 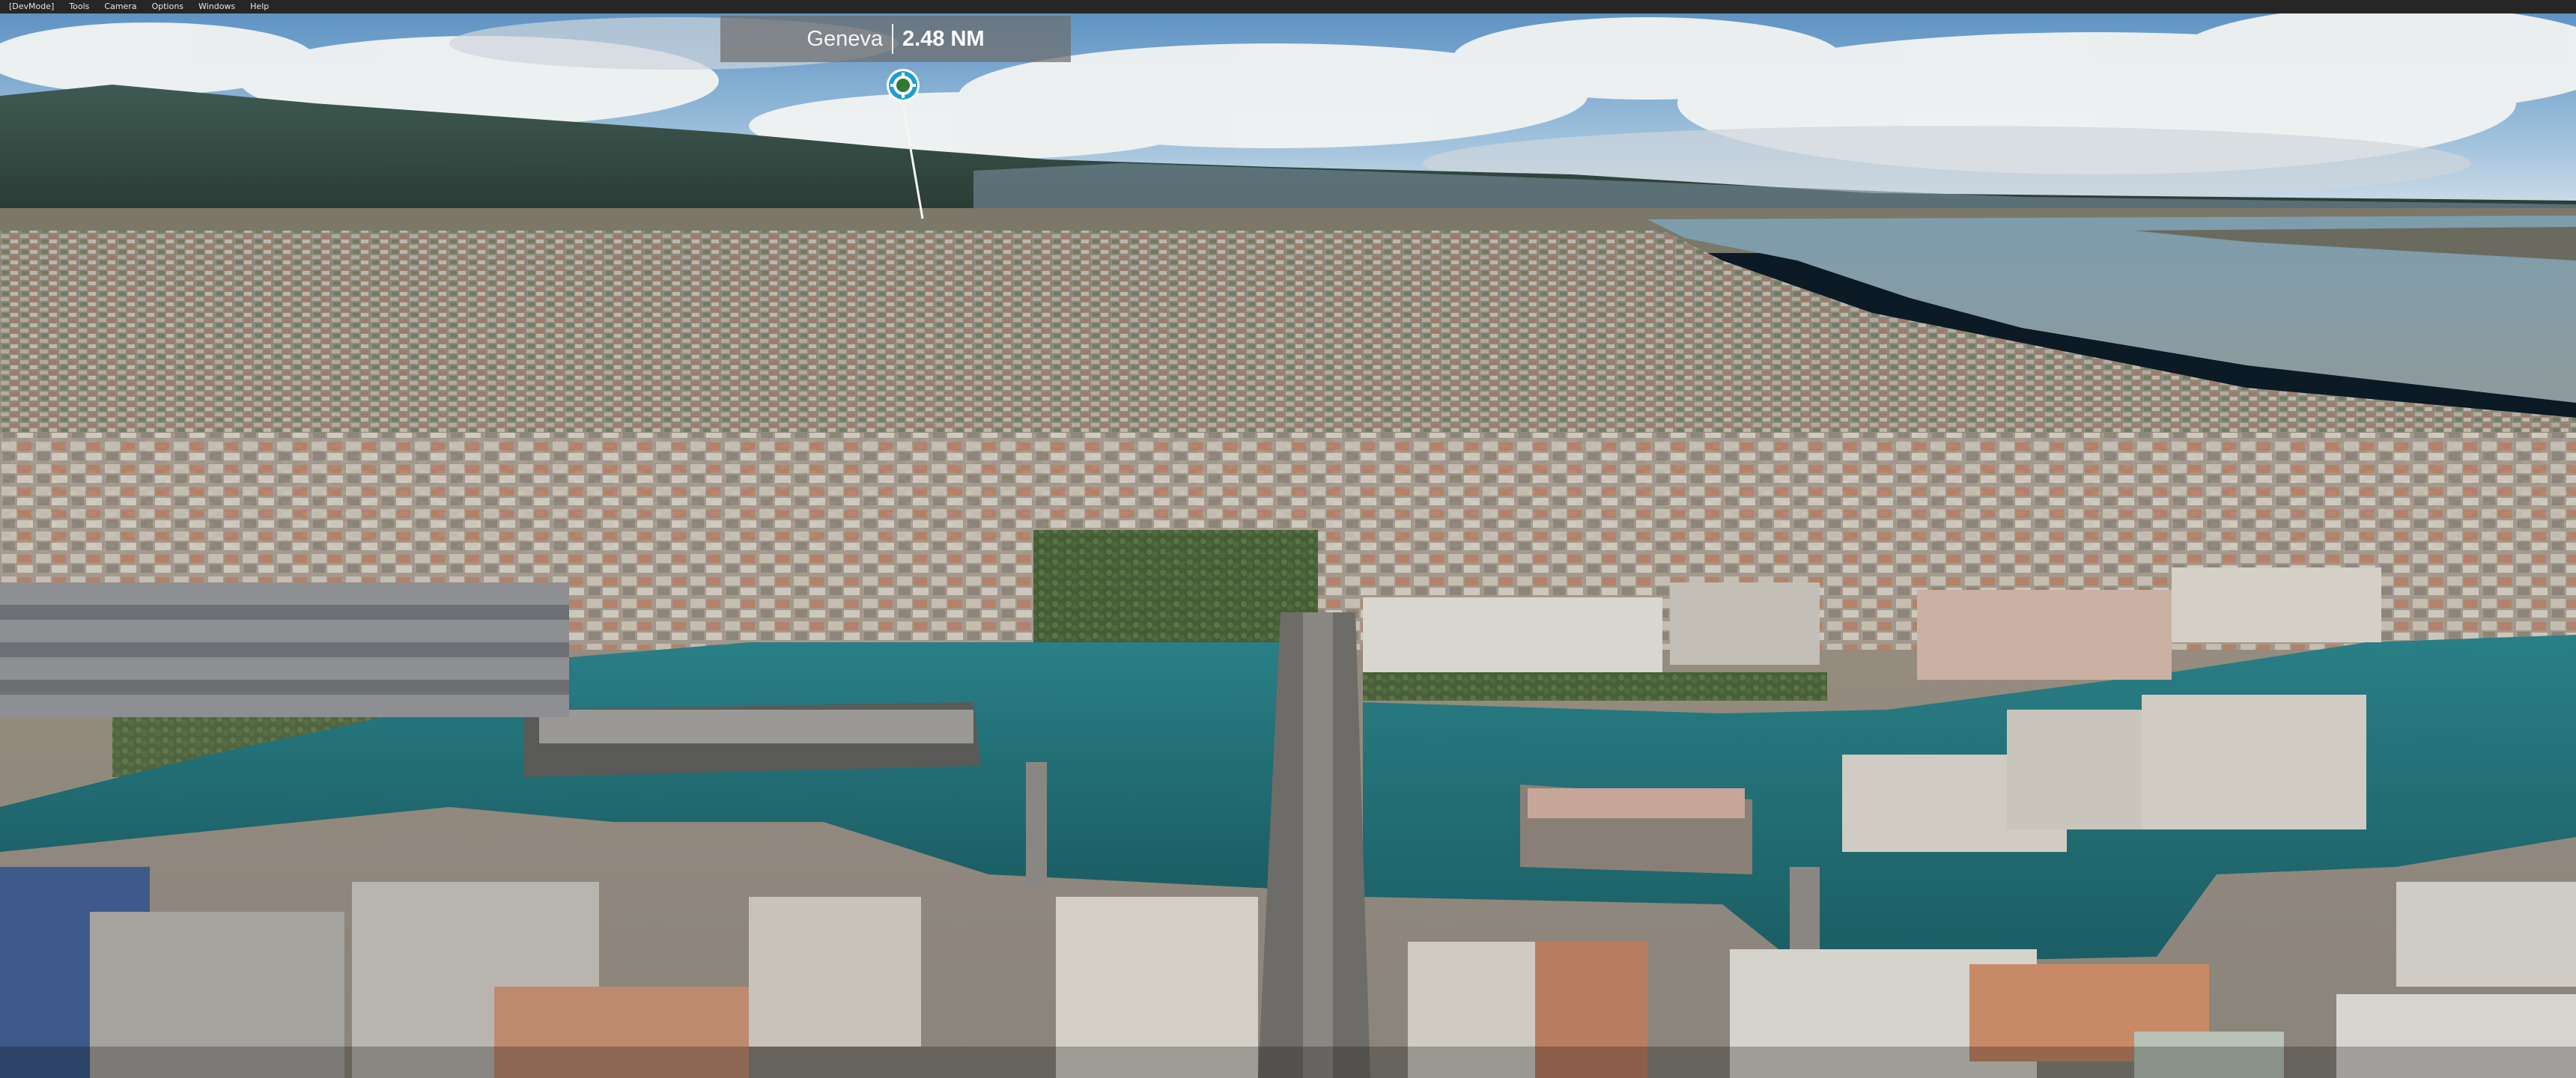 What do you see at coordinates (79, 6) in the screenshot?
I see `menu-tools: Tools` at bounding box center [79, 6].